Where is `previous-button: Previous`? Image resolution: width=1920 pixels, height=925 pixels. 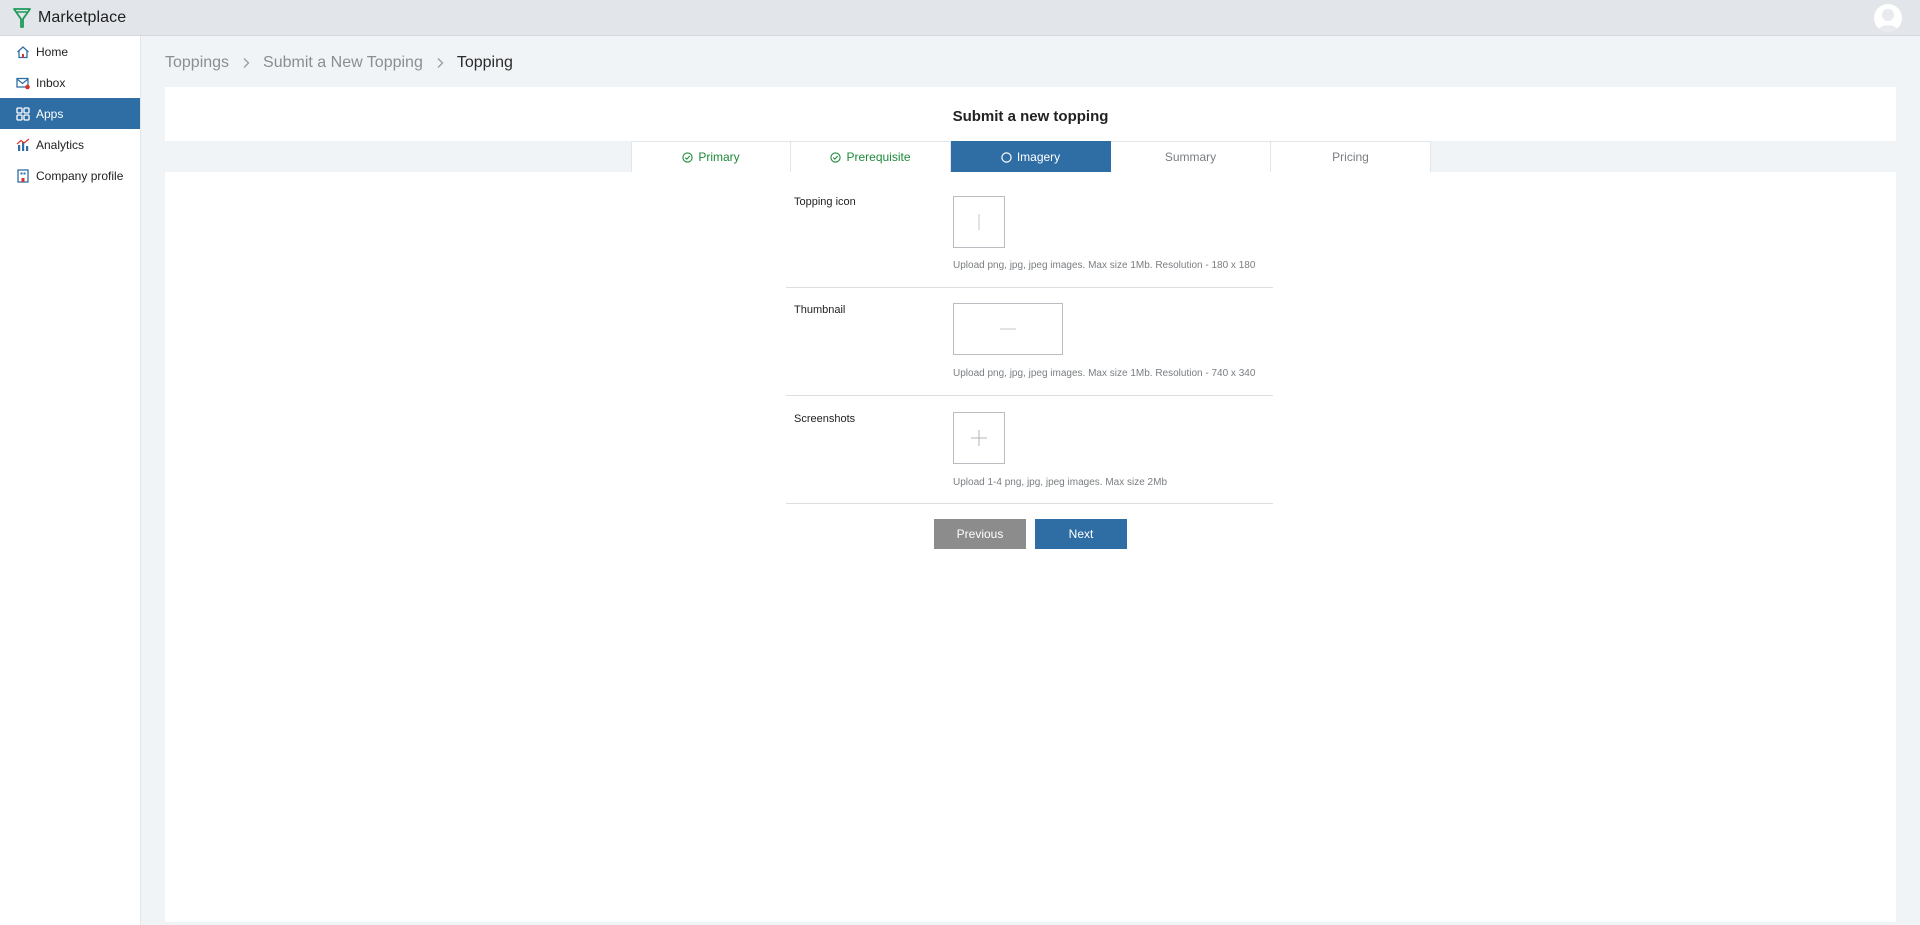 previous-button: Previous is located at coordinates (980, 534).